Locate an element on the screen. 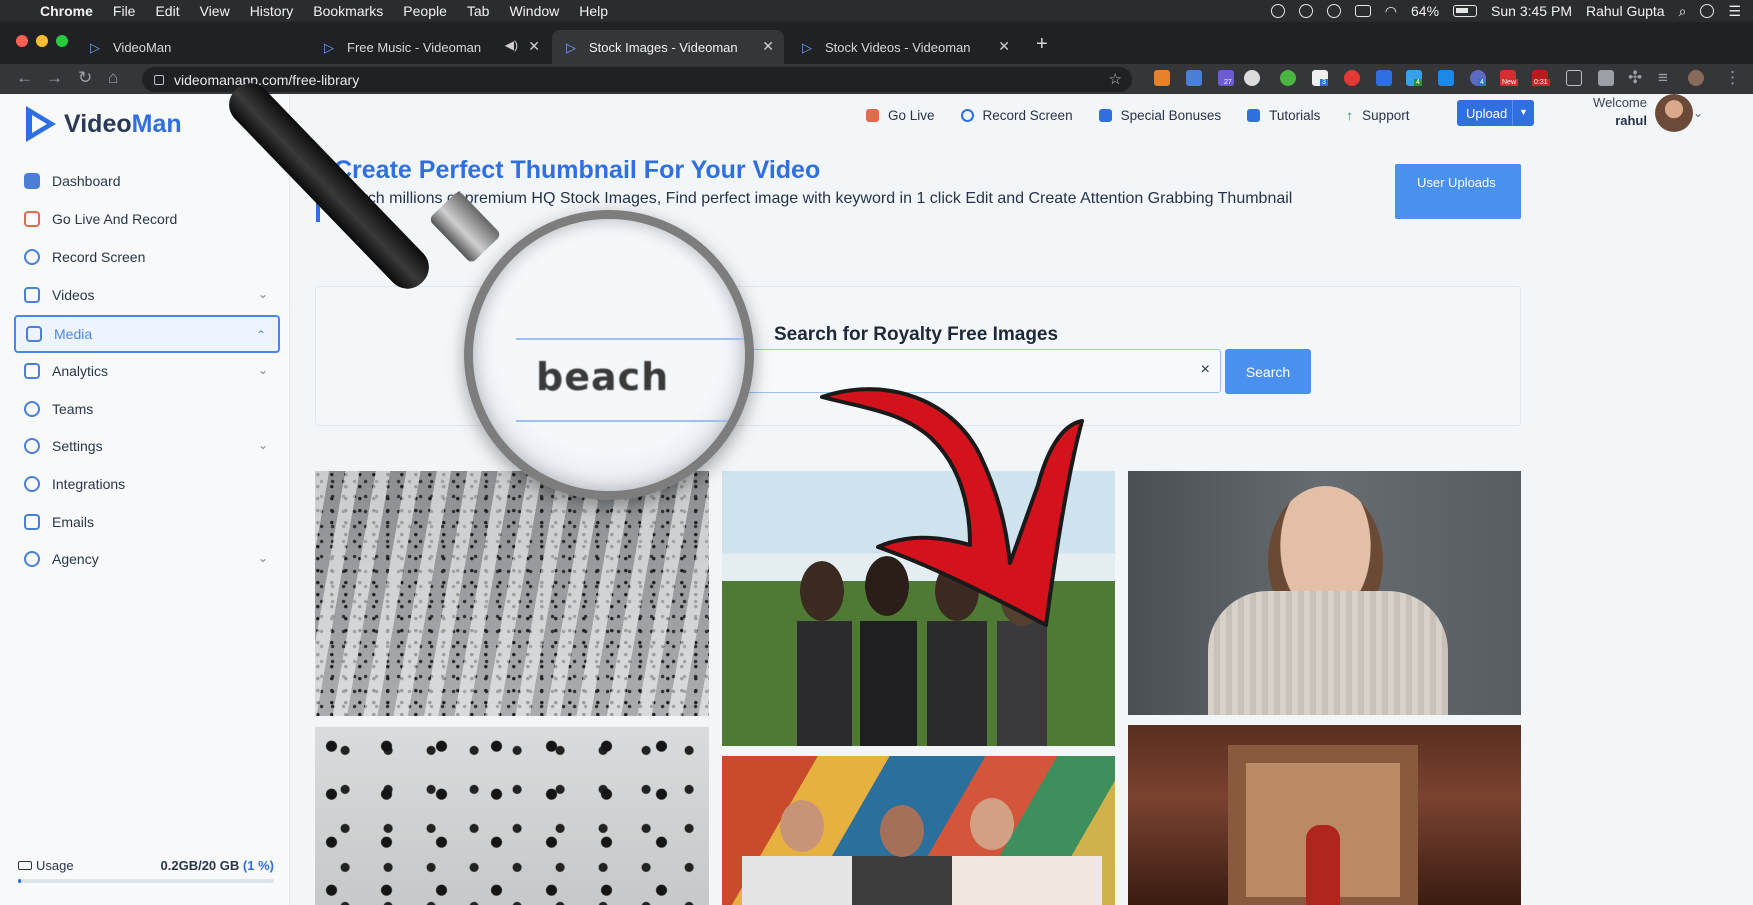 The width and height of the screenshot is (1753, 905). plane-extension-icon is located at coordinates (1606, 78).